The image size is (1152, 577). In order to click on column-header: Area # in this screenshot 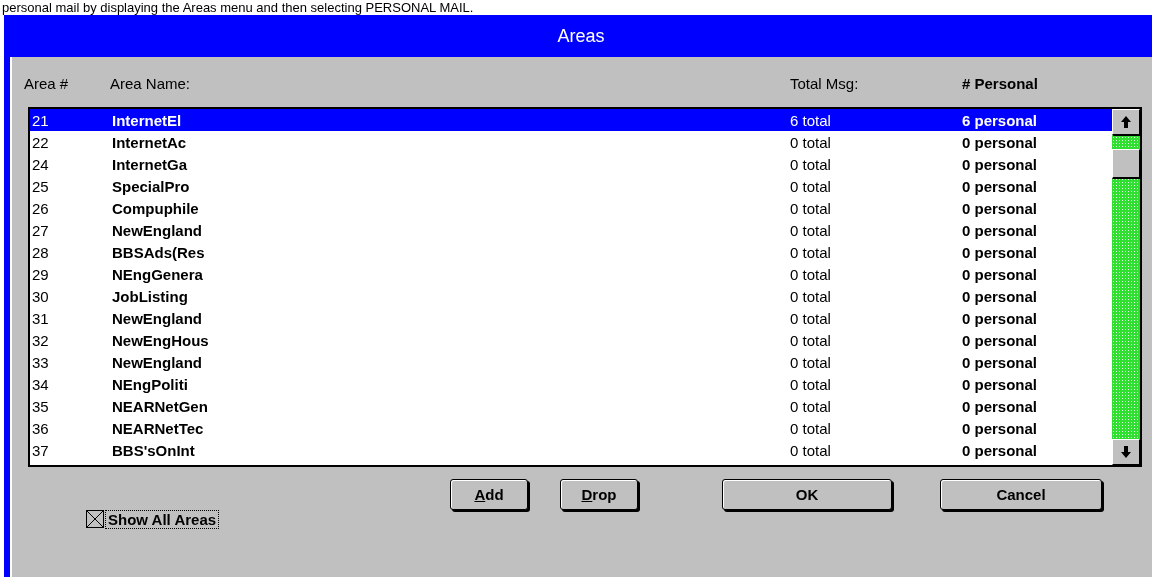, I will do `click(46, 83)`.